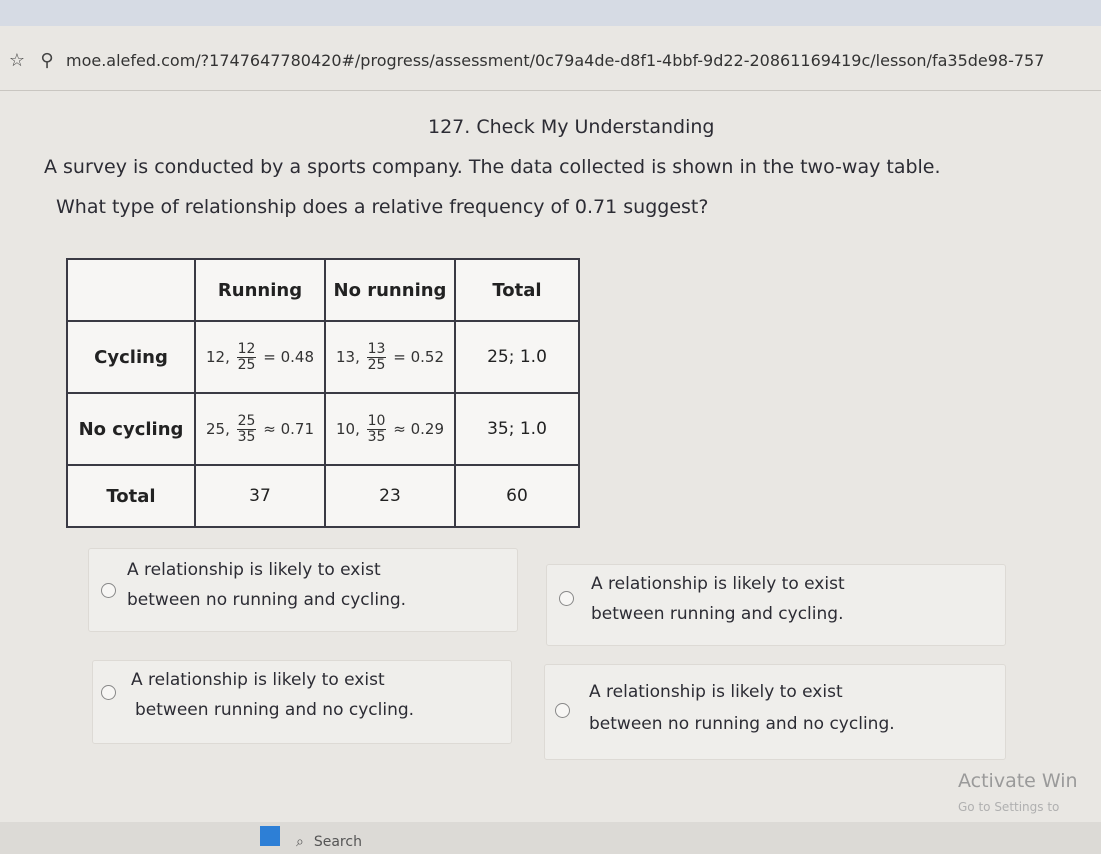  I want to click on taskbar-search: ⌕ Search, so click(396, 842).